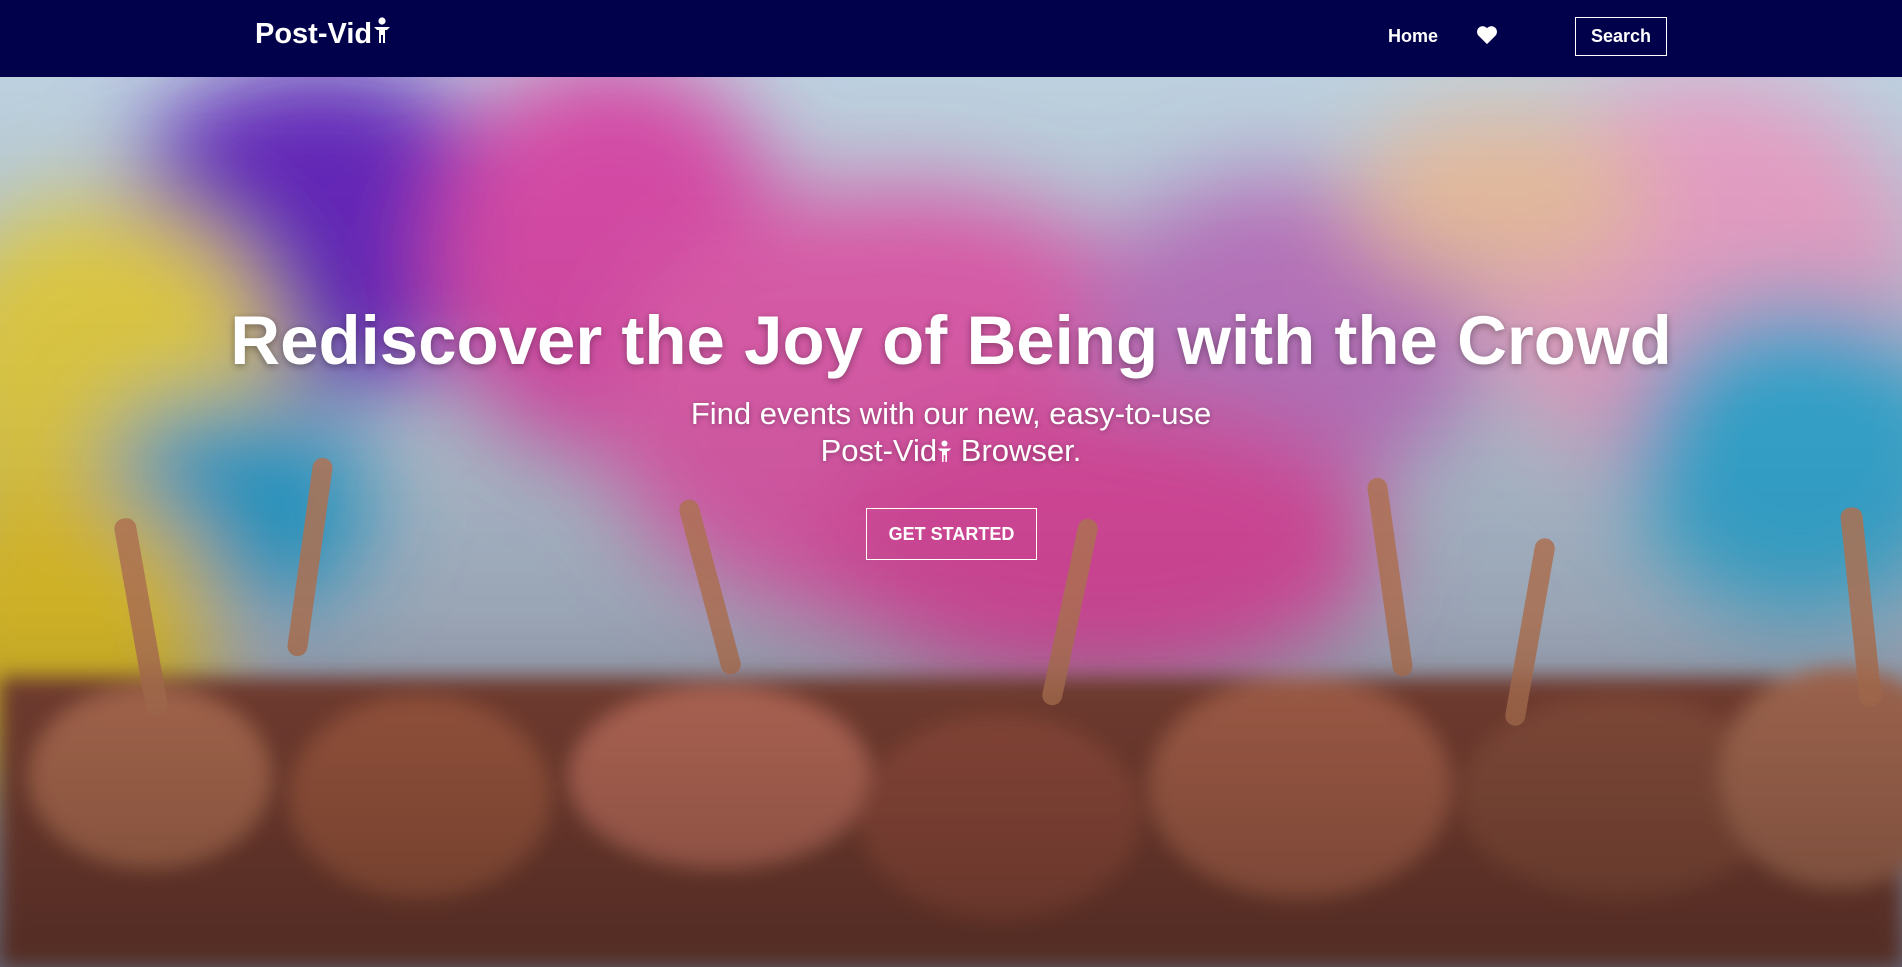 This screenshot has width=1902, height=967. I want to click on hero-subtitle-suffix: Browser., so click(1017, 450).